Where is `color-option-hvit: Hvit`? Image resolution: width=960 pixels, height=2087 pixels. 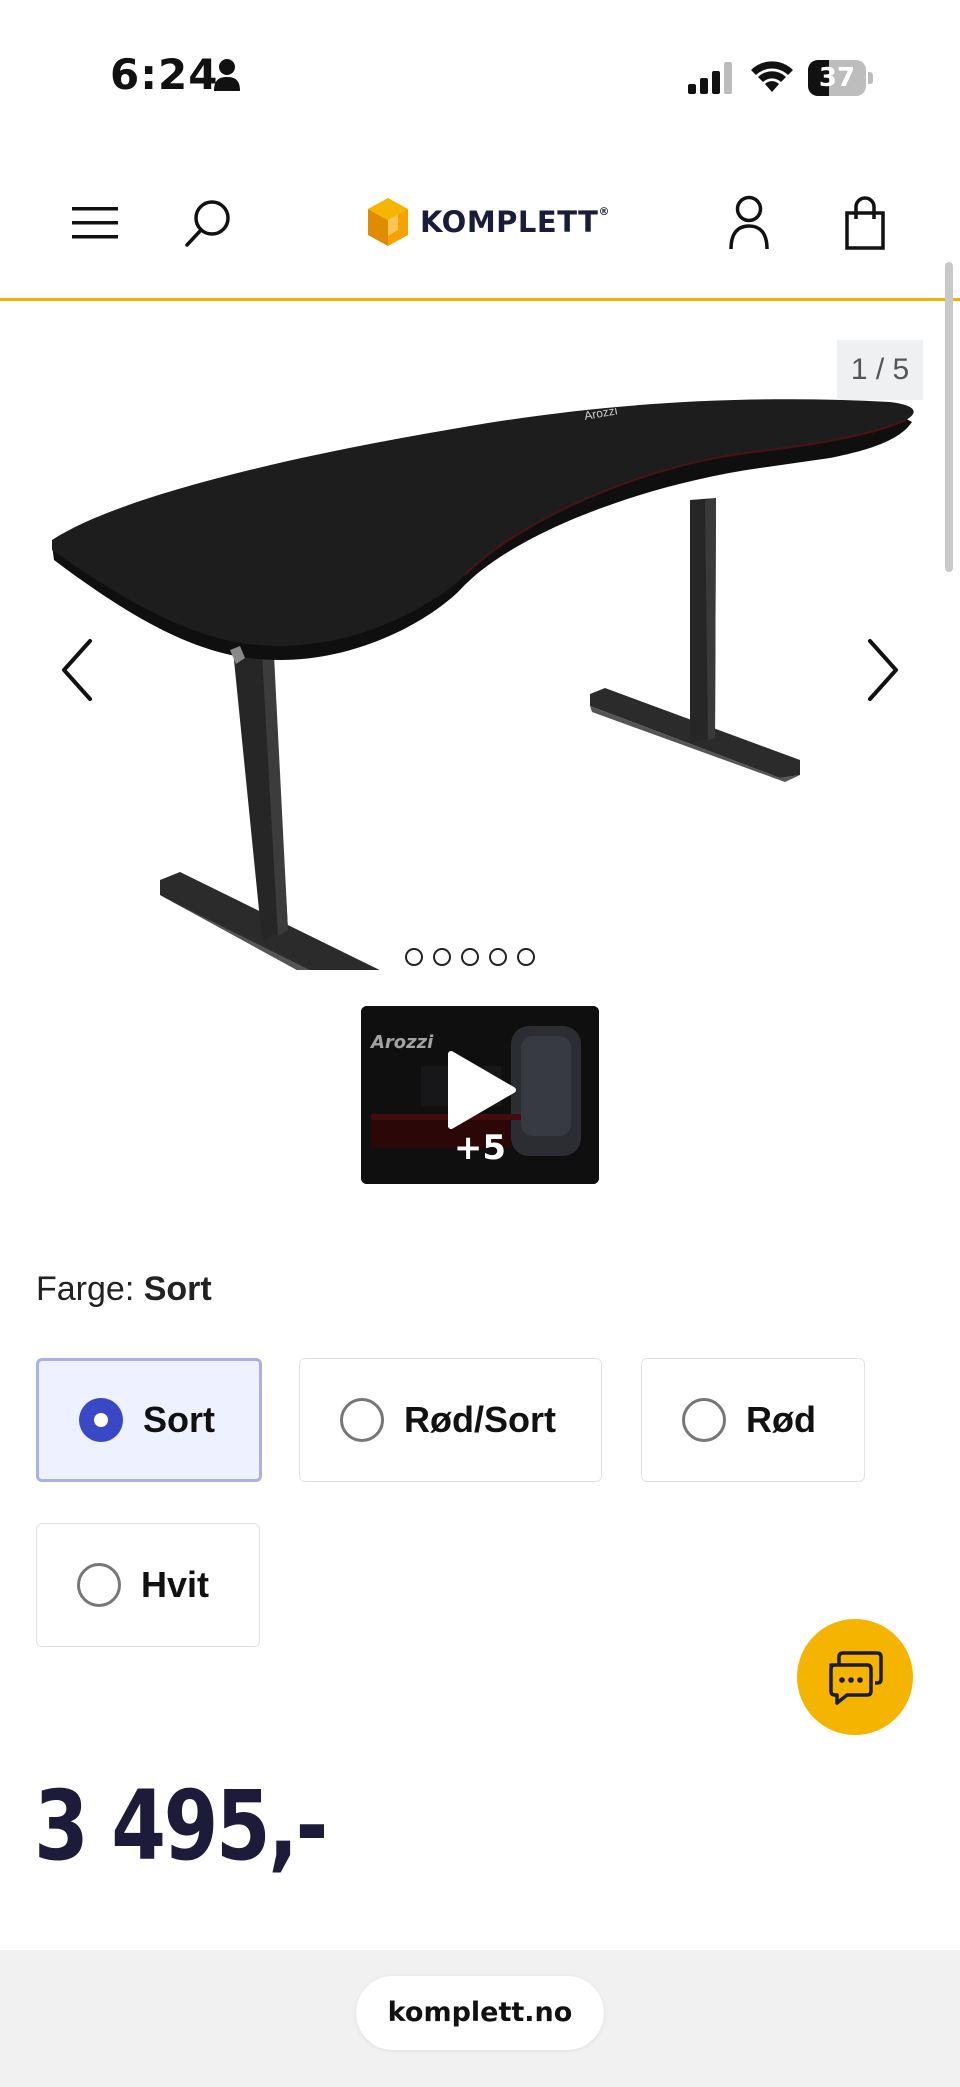 color-option-hvit: Hvit is located at coordinates (148, 1585).